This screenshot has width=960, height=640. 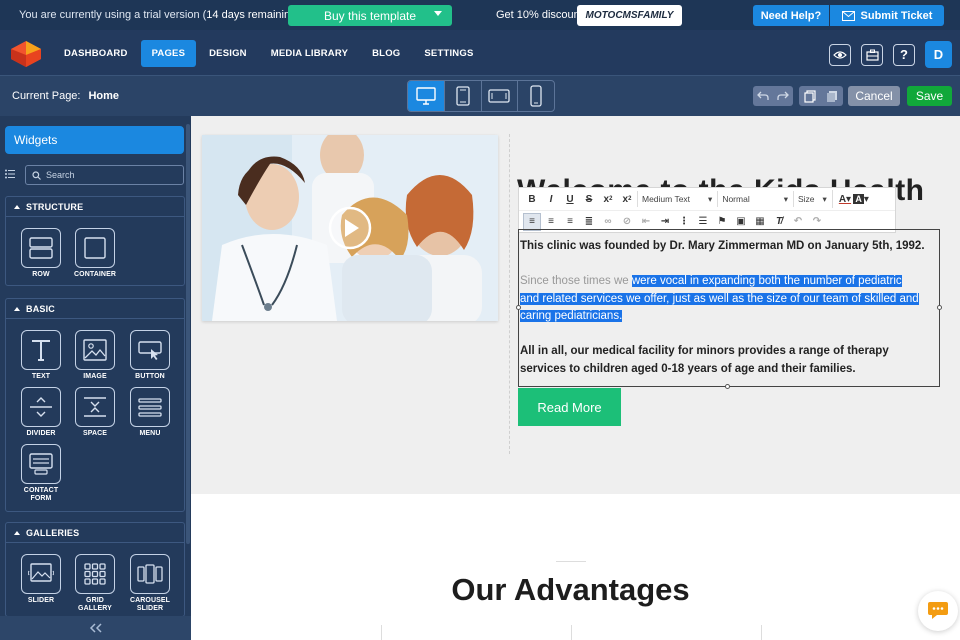 I want to click on widget-button: BUTTON, so click(x=150, y=355).